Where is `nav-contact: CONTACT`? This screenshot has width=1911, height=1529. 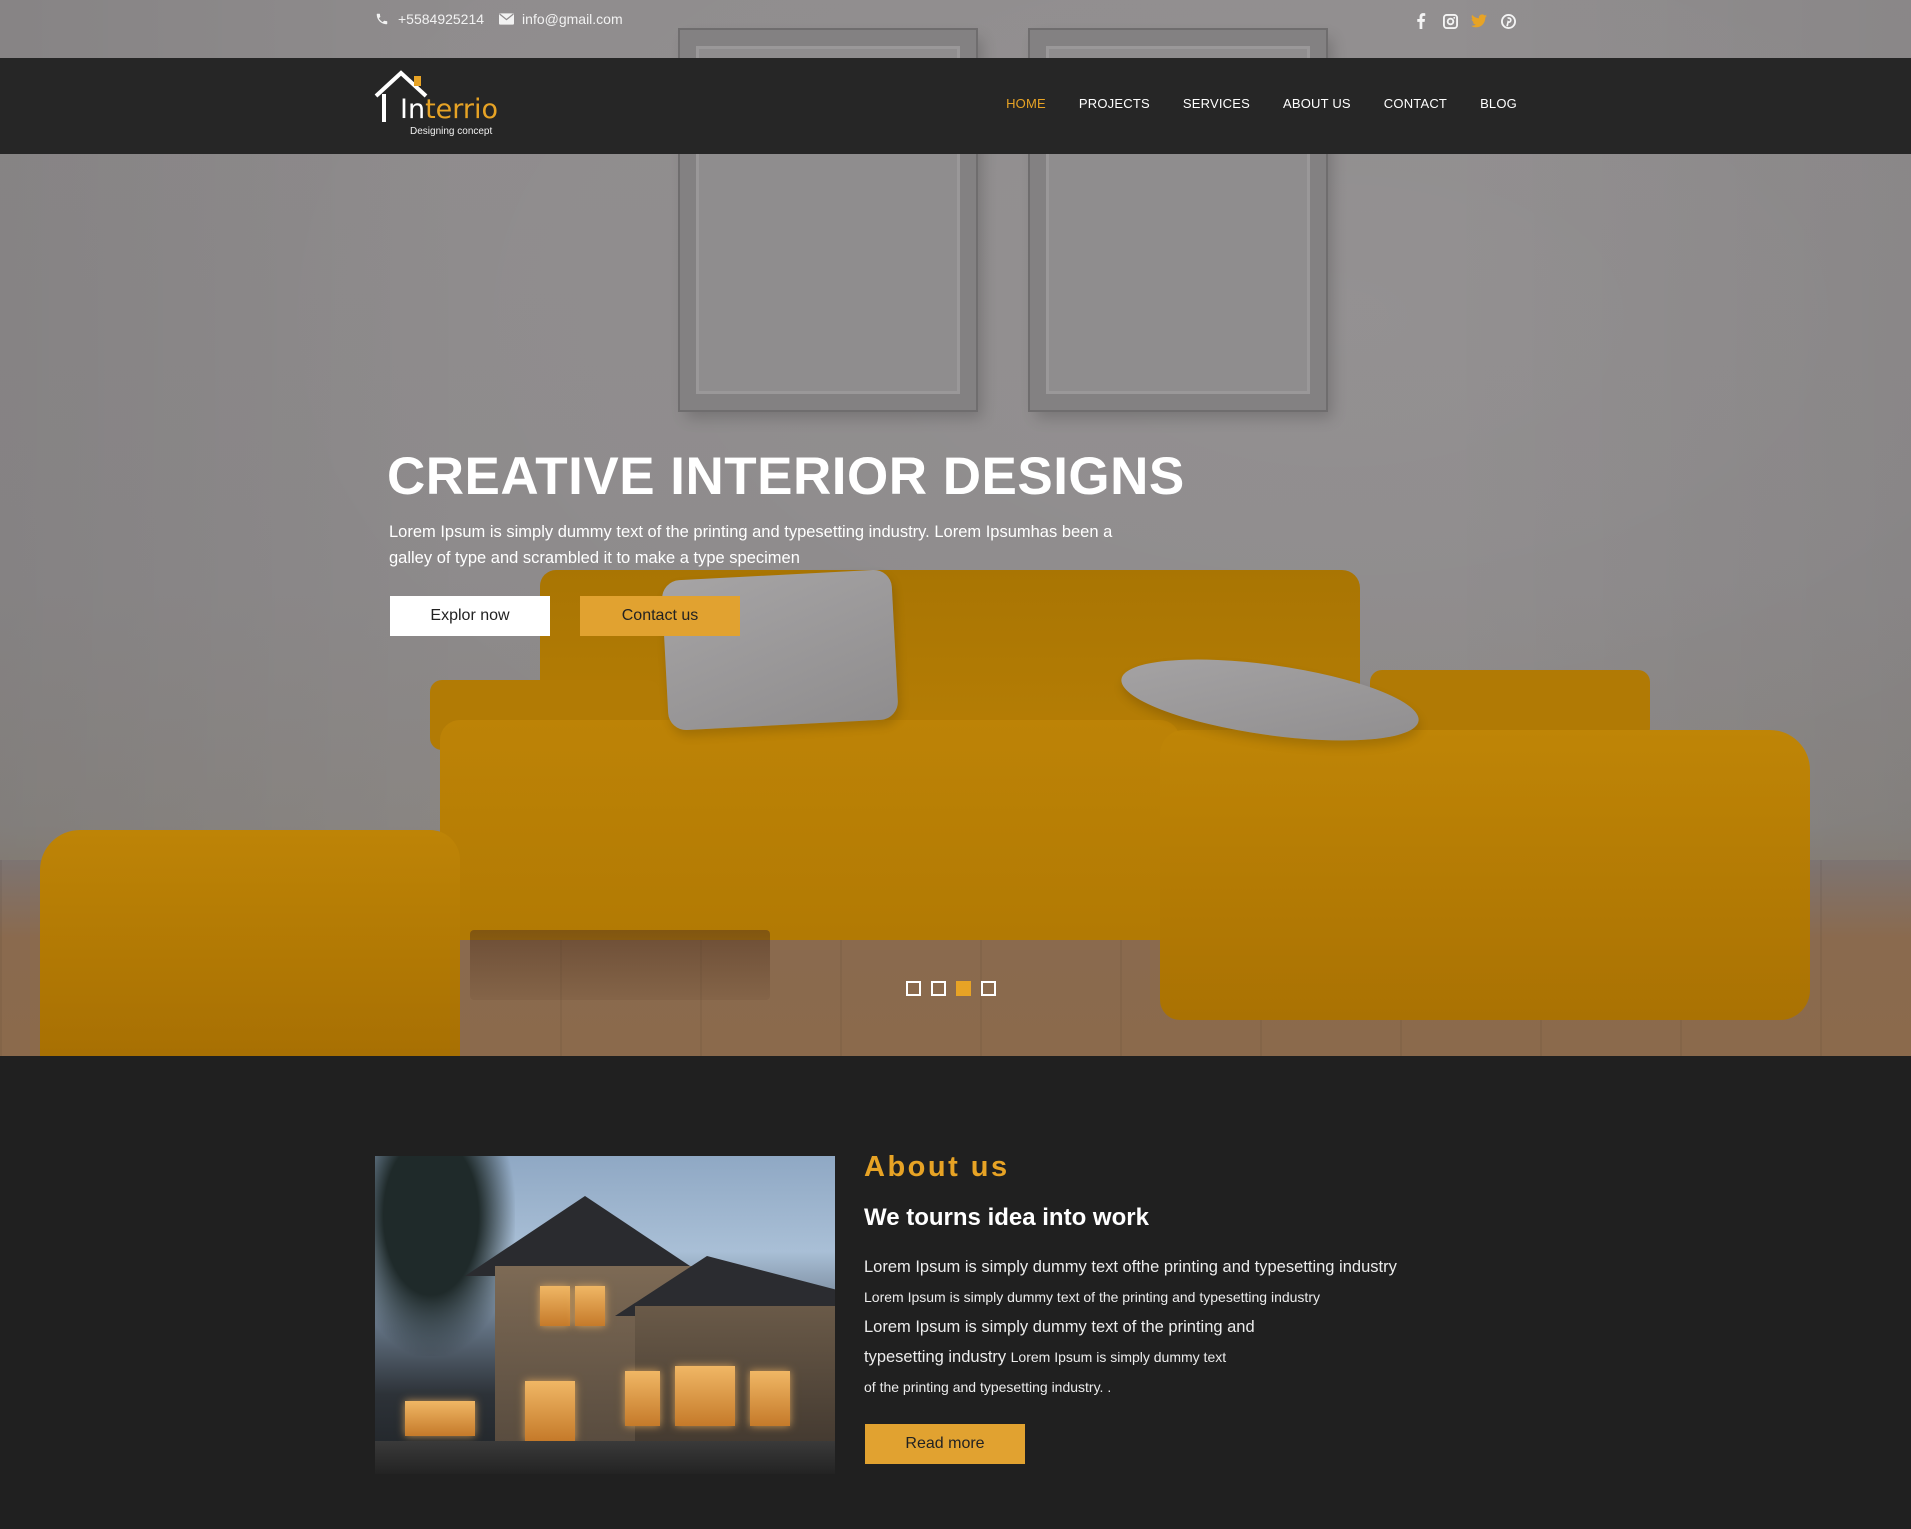
nav-contact: CONTACT is located at coordinates (1415, 103).